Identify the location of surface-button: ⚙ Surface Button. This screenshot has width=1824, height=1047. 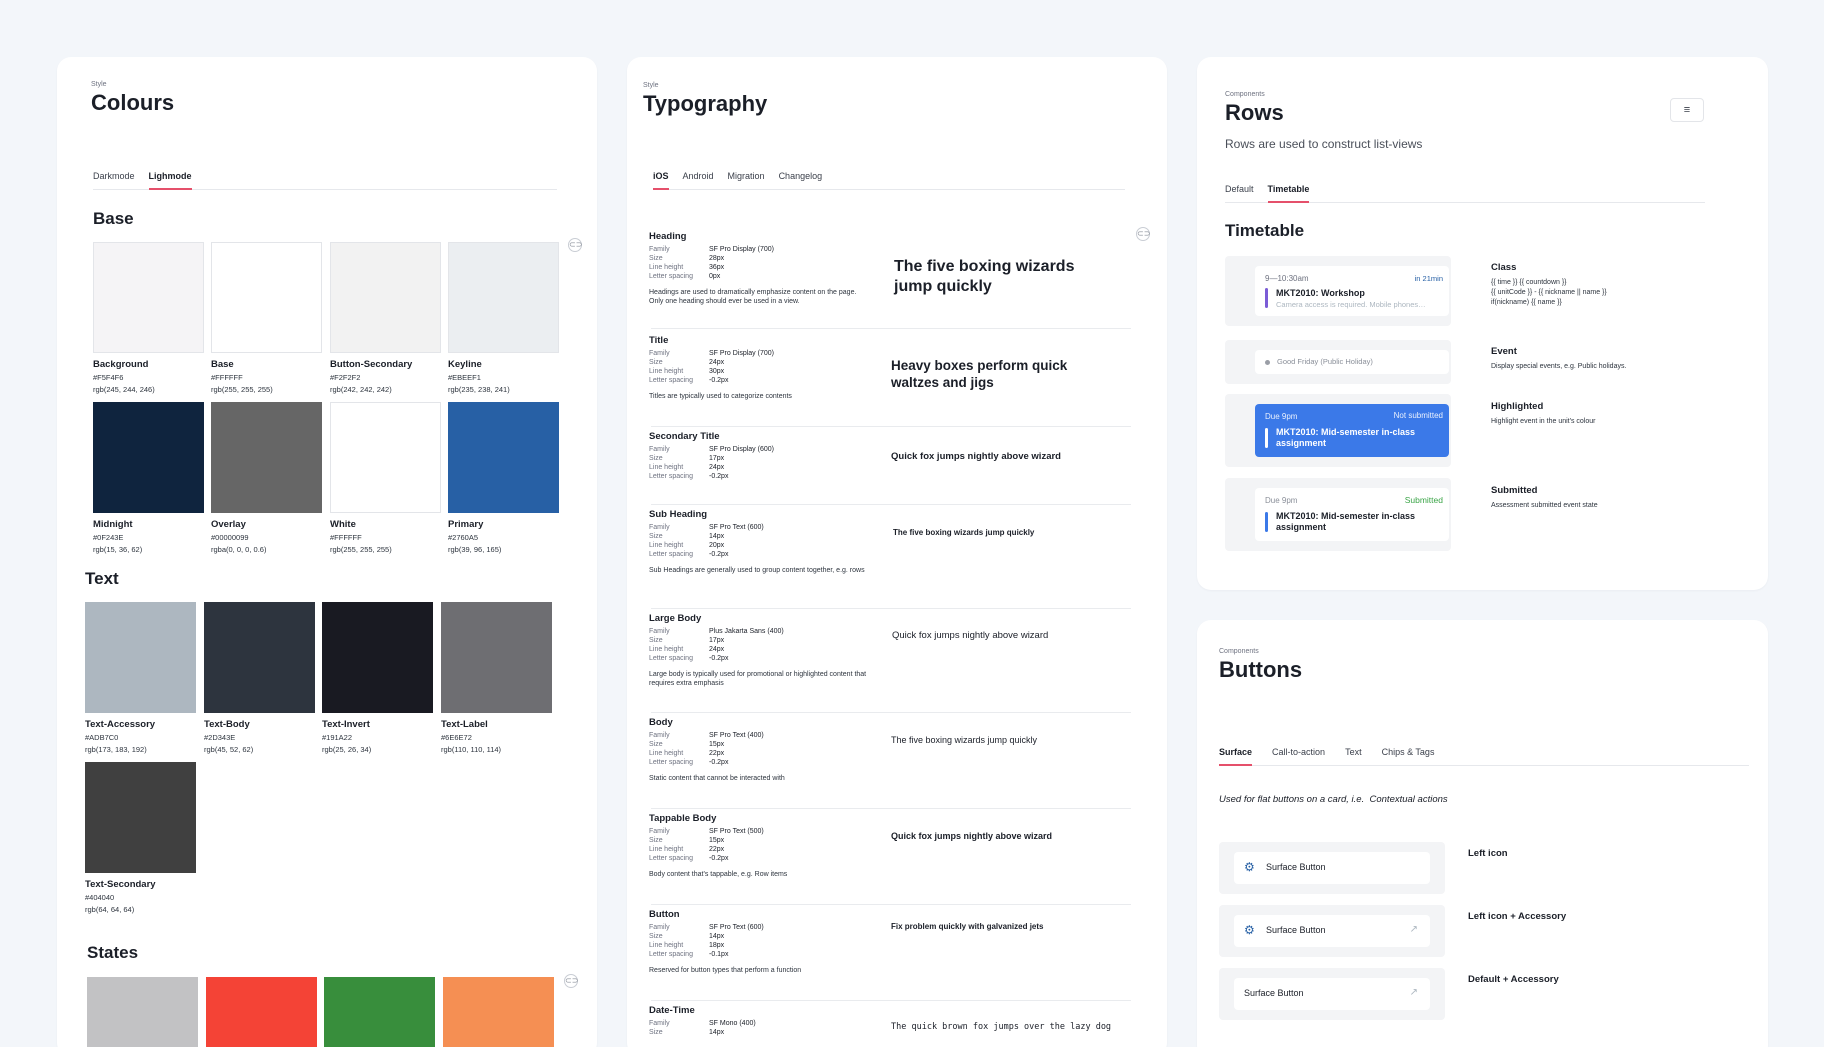
(1332, 868).